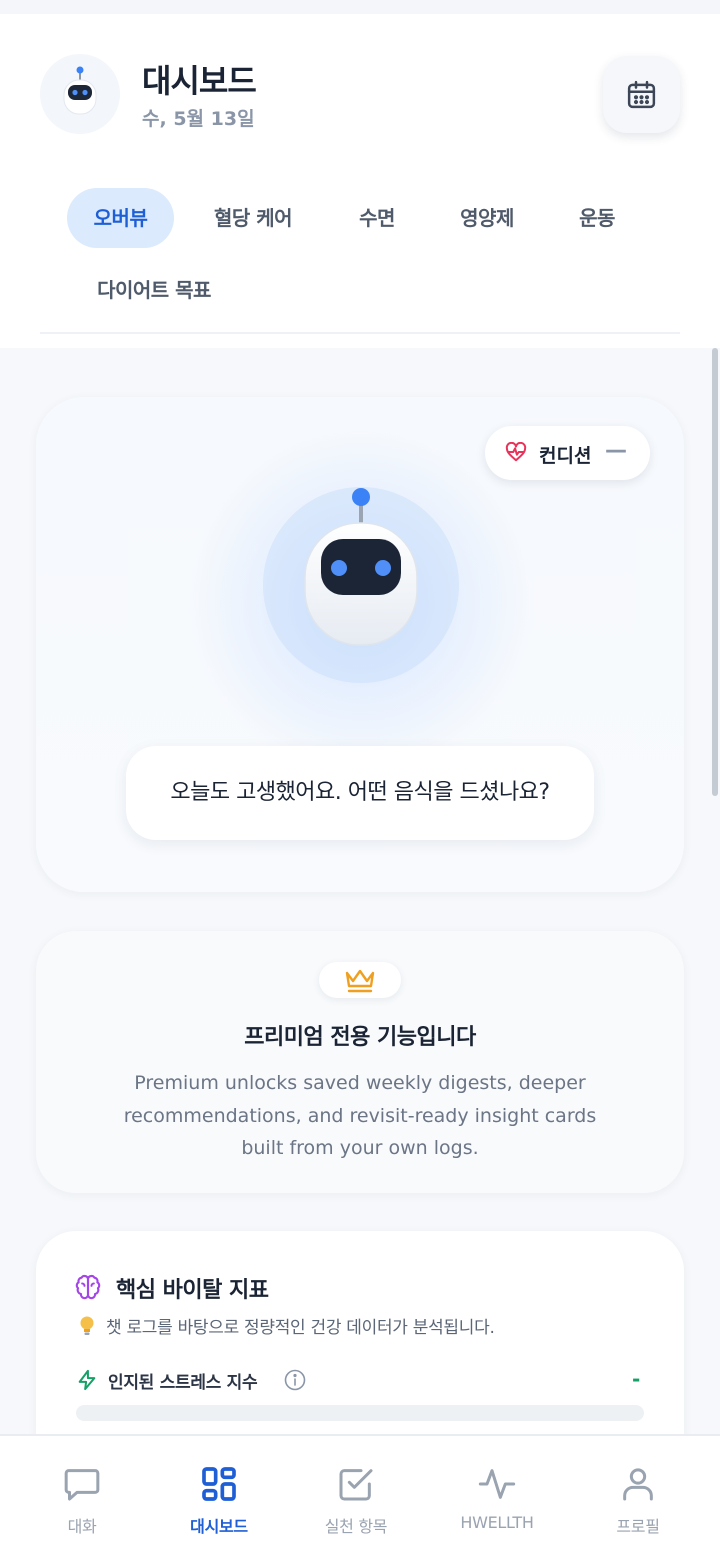 This screenshot has height=1561, width=720. I want to click on nav-action-items-label: 실천 항목, so click(356, 1526).